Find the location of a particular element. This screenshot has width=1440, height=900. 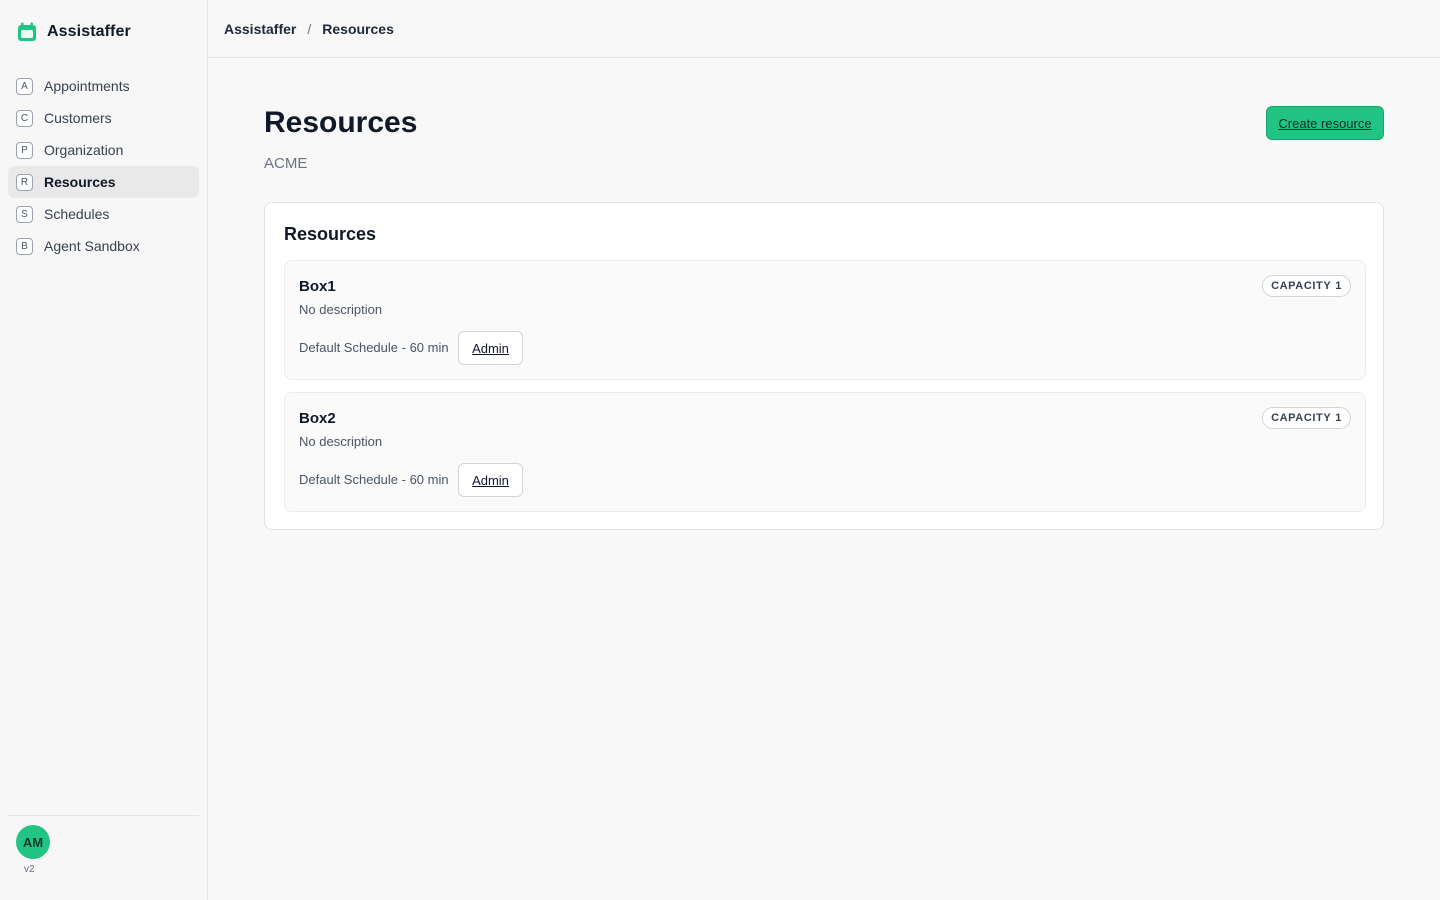

app-name: Assistaffer is located at coordinates (89, 31).